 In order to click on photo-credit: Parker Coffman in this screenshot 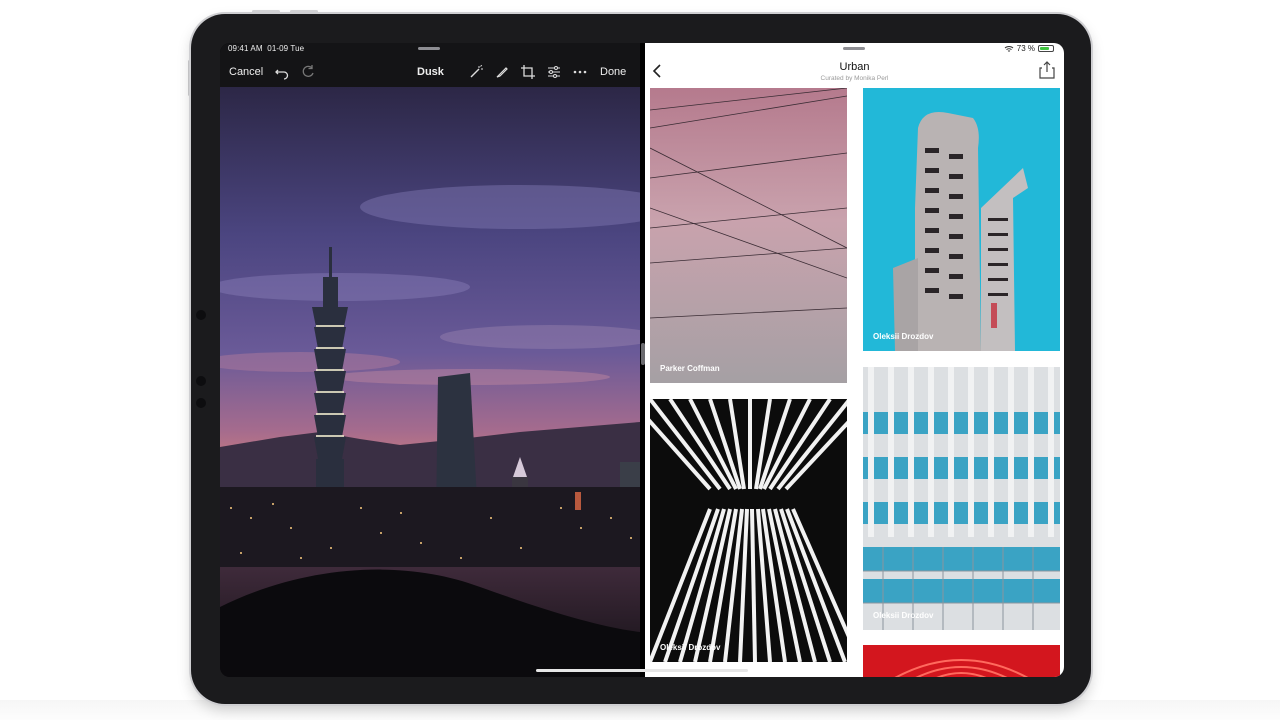, I will do `click(690, 368)`.